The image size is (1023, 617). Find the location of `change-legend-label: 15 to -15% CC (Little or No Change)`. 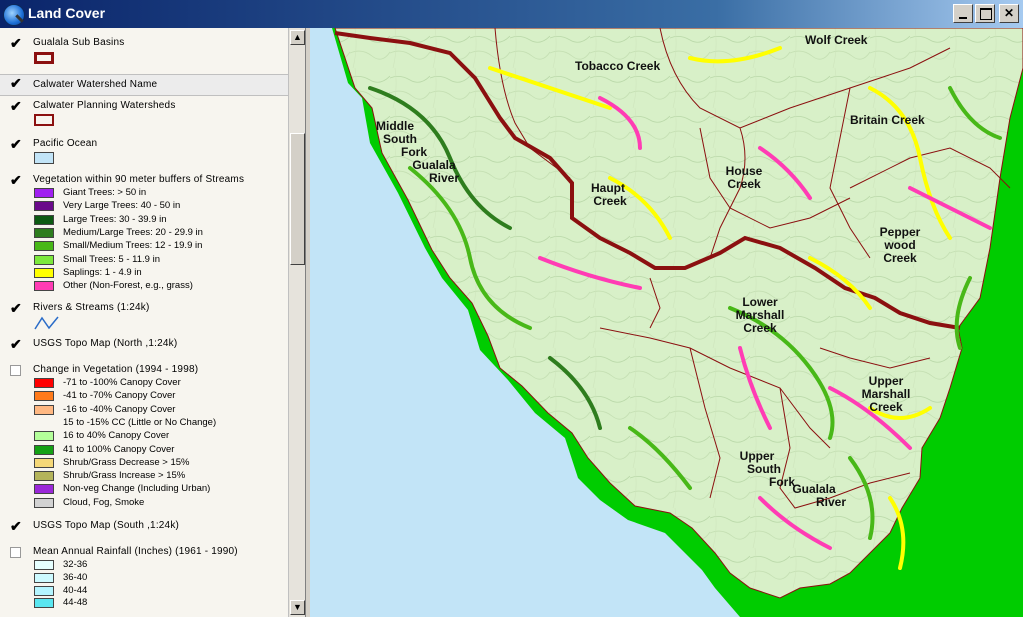

change-legend-label: 15 to -15% CC (Little or No Change) is located at coordinates (140, 422).